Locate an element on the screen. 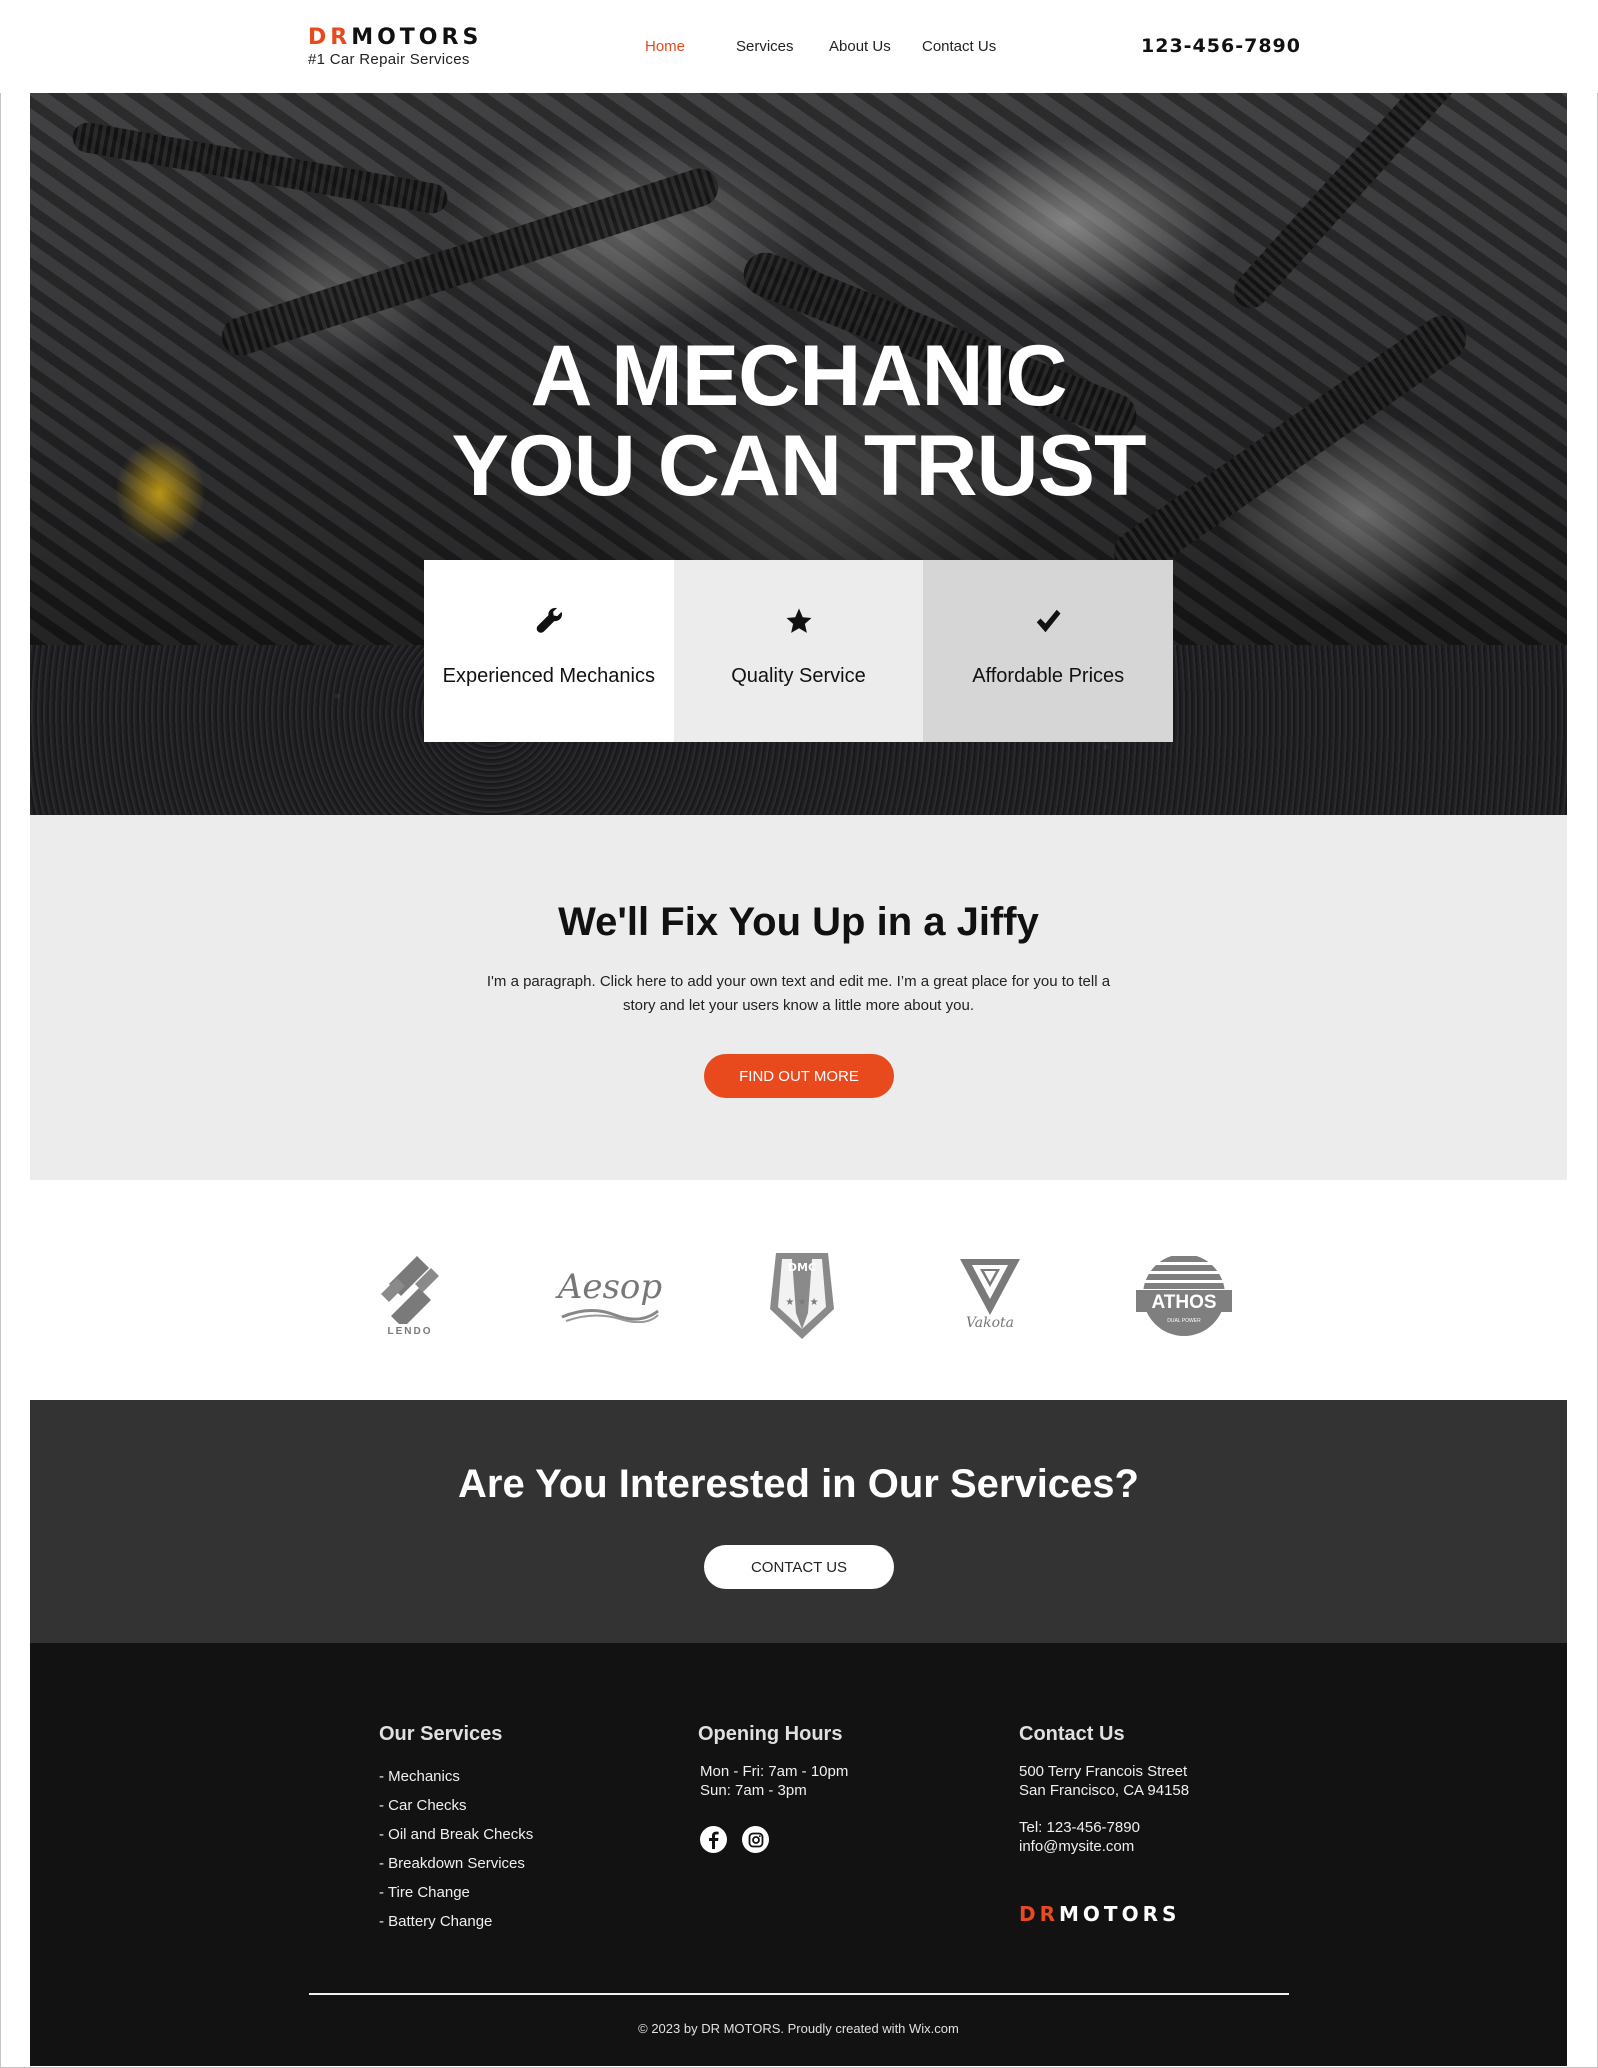  nav-about-us: About Us is located at coordinates (860, 46).